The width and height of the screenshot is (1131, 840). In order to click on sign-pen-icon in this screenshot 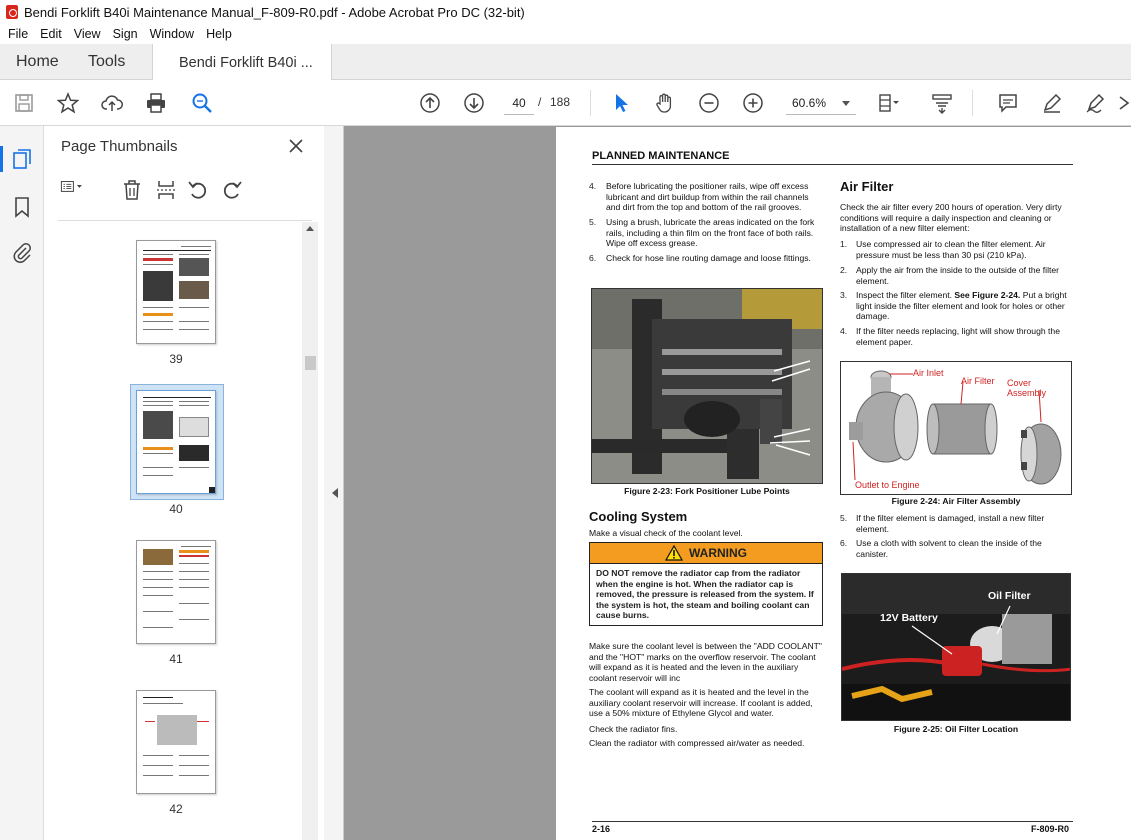, I will do `click(1096, 103)`.